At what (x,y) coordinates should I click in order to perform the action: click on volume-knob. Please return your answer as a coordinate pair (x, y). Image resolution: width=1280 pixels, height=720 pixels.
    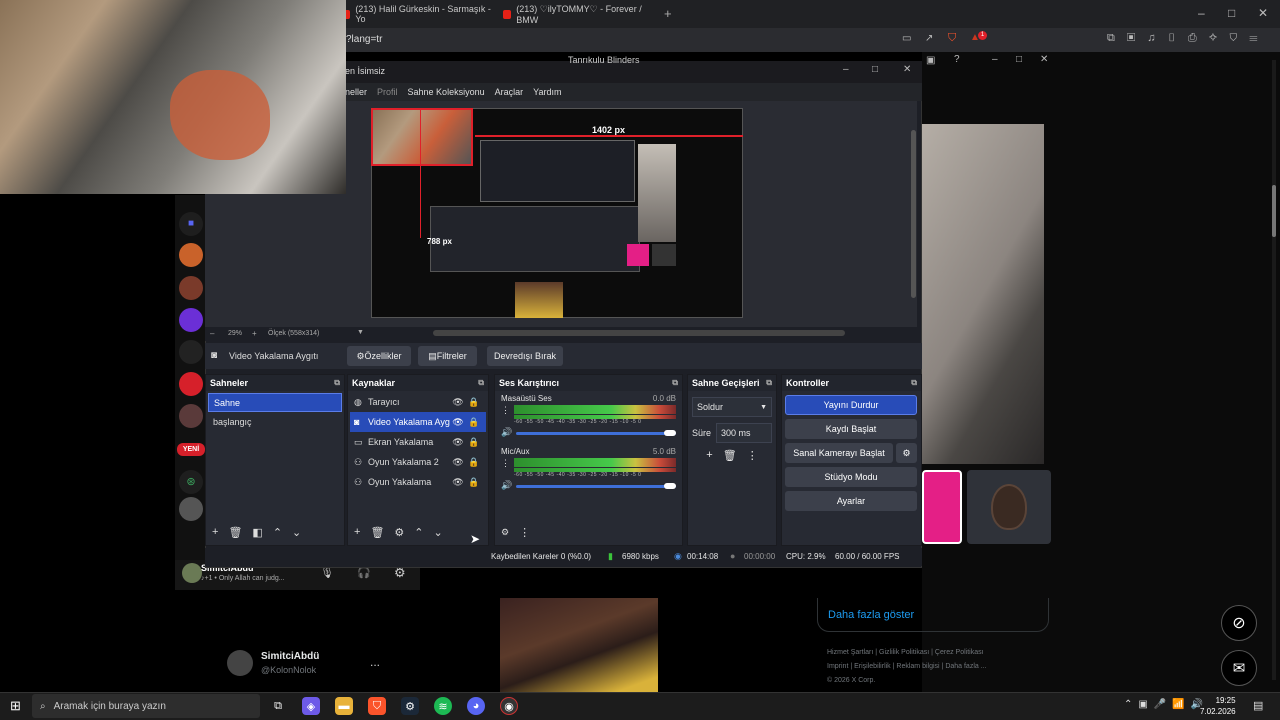
    Looking at the image, I should click on (670, 485).